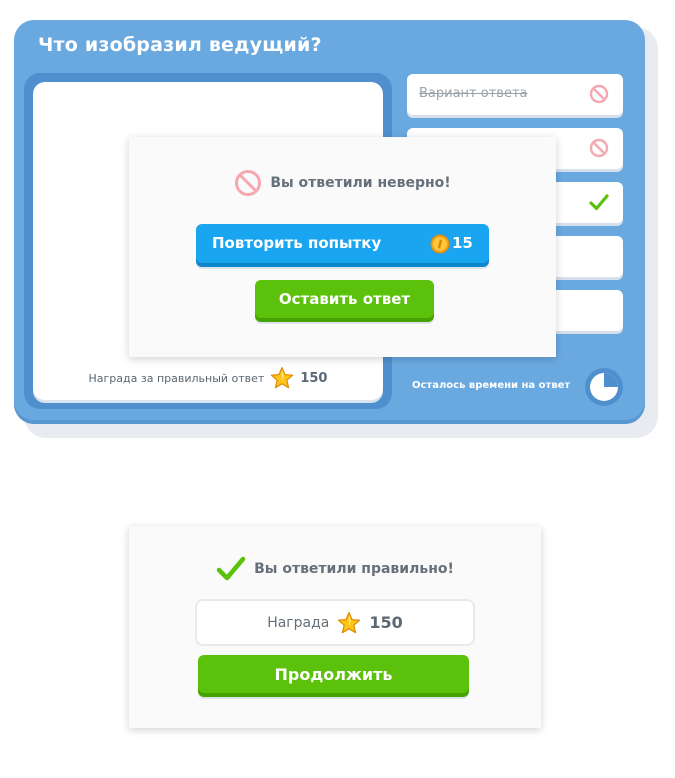 The width and height of the screenshot is (675, 778). Describe the element at coordinates (176, 378) in the screenshot. I see `reward-label: Награда за правильный ответ` at that location.